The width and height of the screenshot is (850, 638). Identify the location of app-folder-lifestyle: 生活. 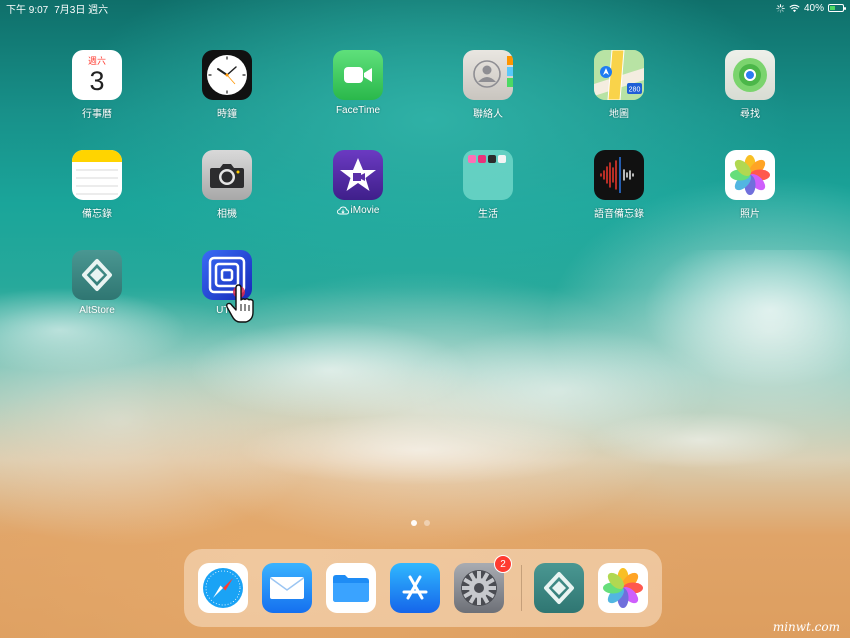
(488, 185).